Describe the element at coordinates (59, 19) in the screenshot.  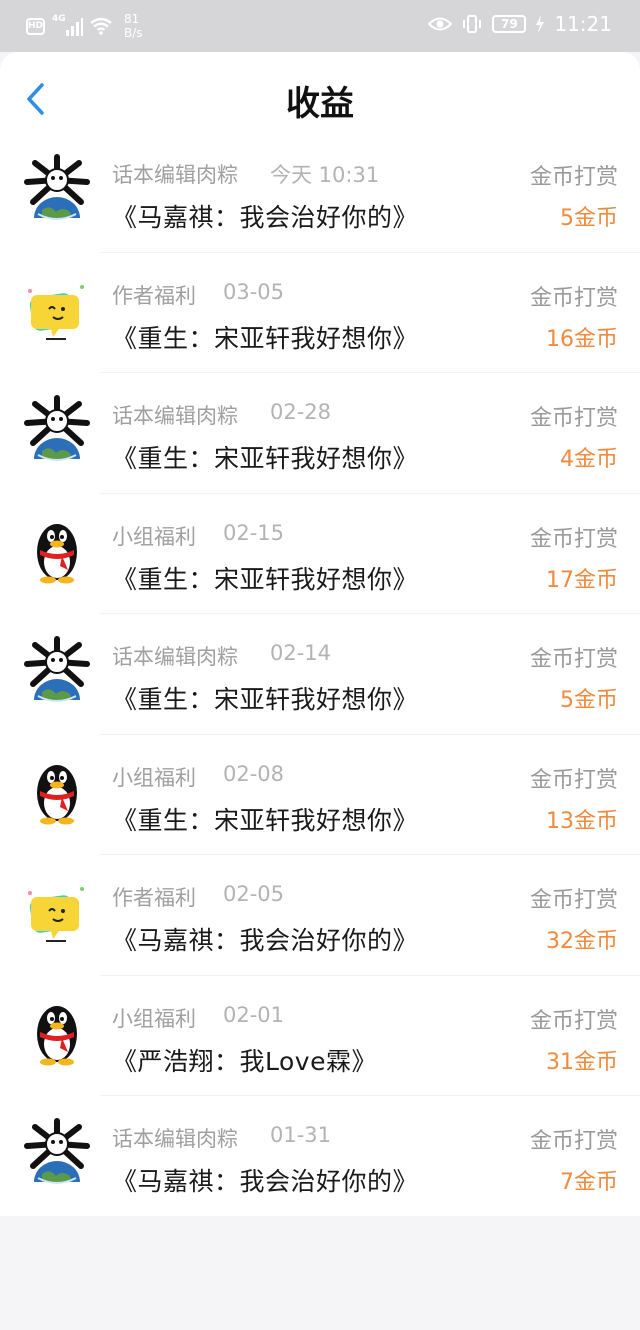
I see `network-type: 4G` at that location.